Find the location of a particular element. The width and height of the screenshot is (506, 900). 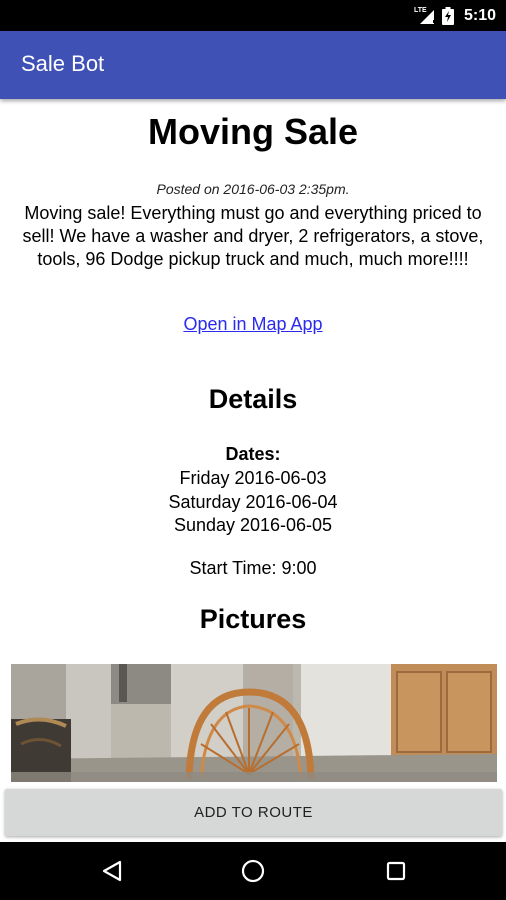

start-time: Start Time: 9:00 is located at coordinates (253, 568).